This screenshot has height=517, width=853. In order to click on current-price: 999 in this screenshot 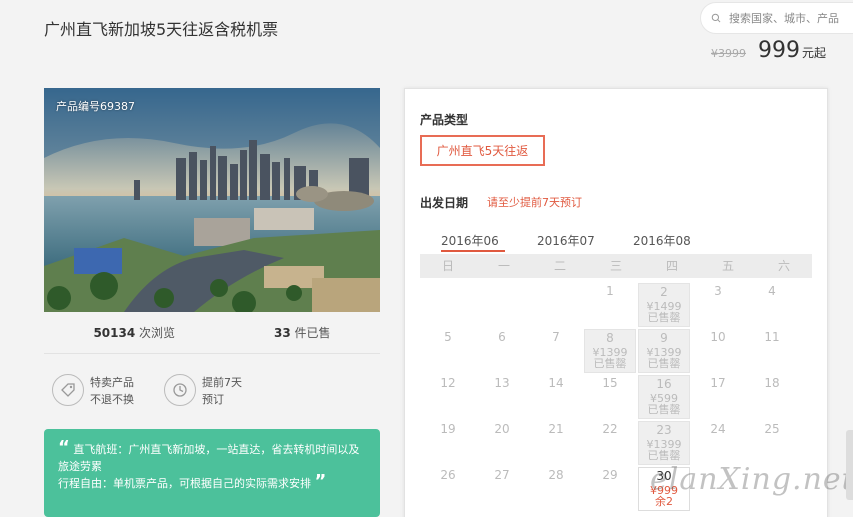, I will do `click(779, 50)`.